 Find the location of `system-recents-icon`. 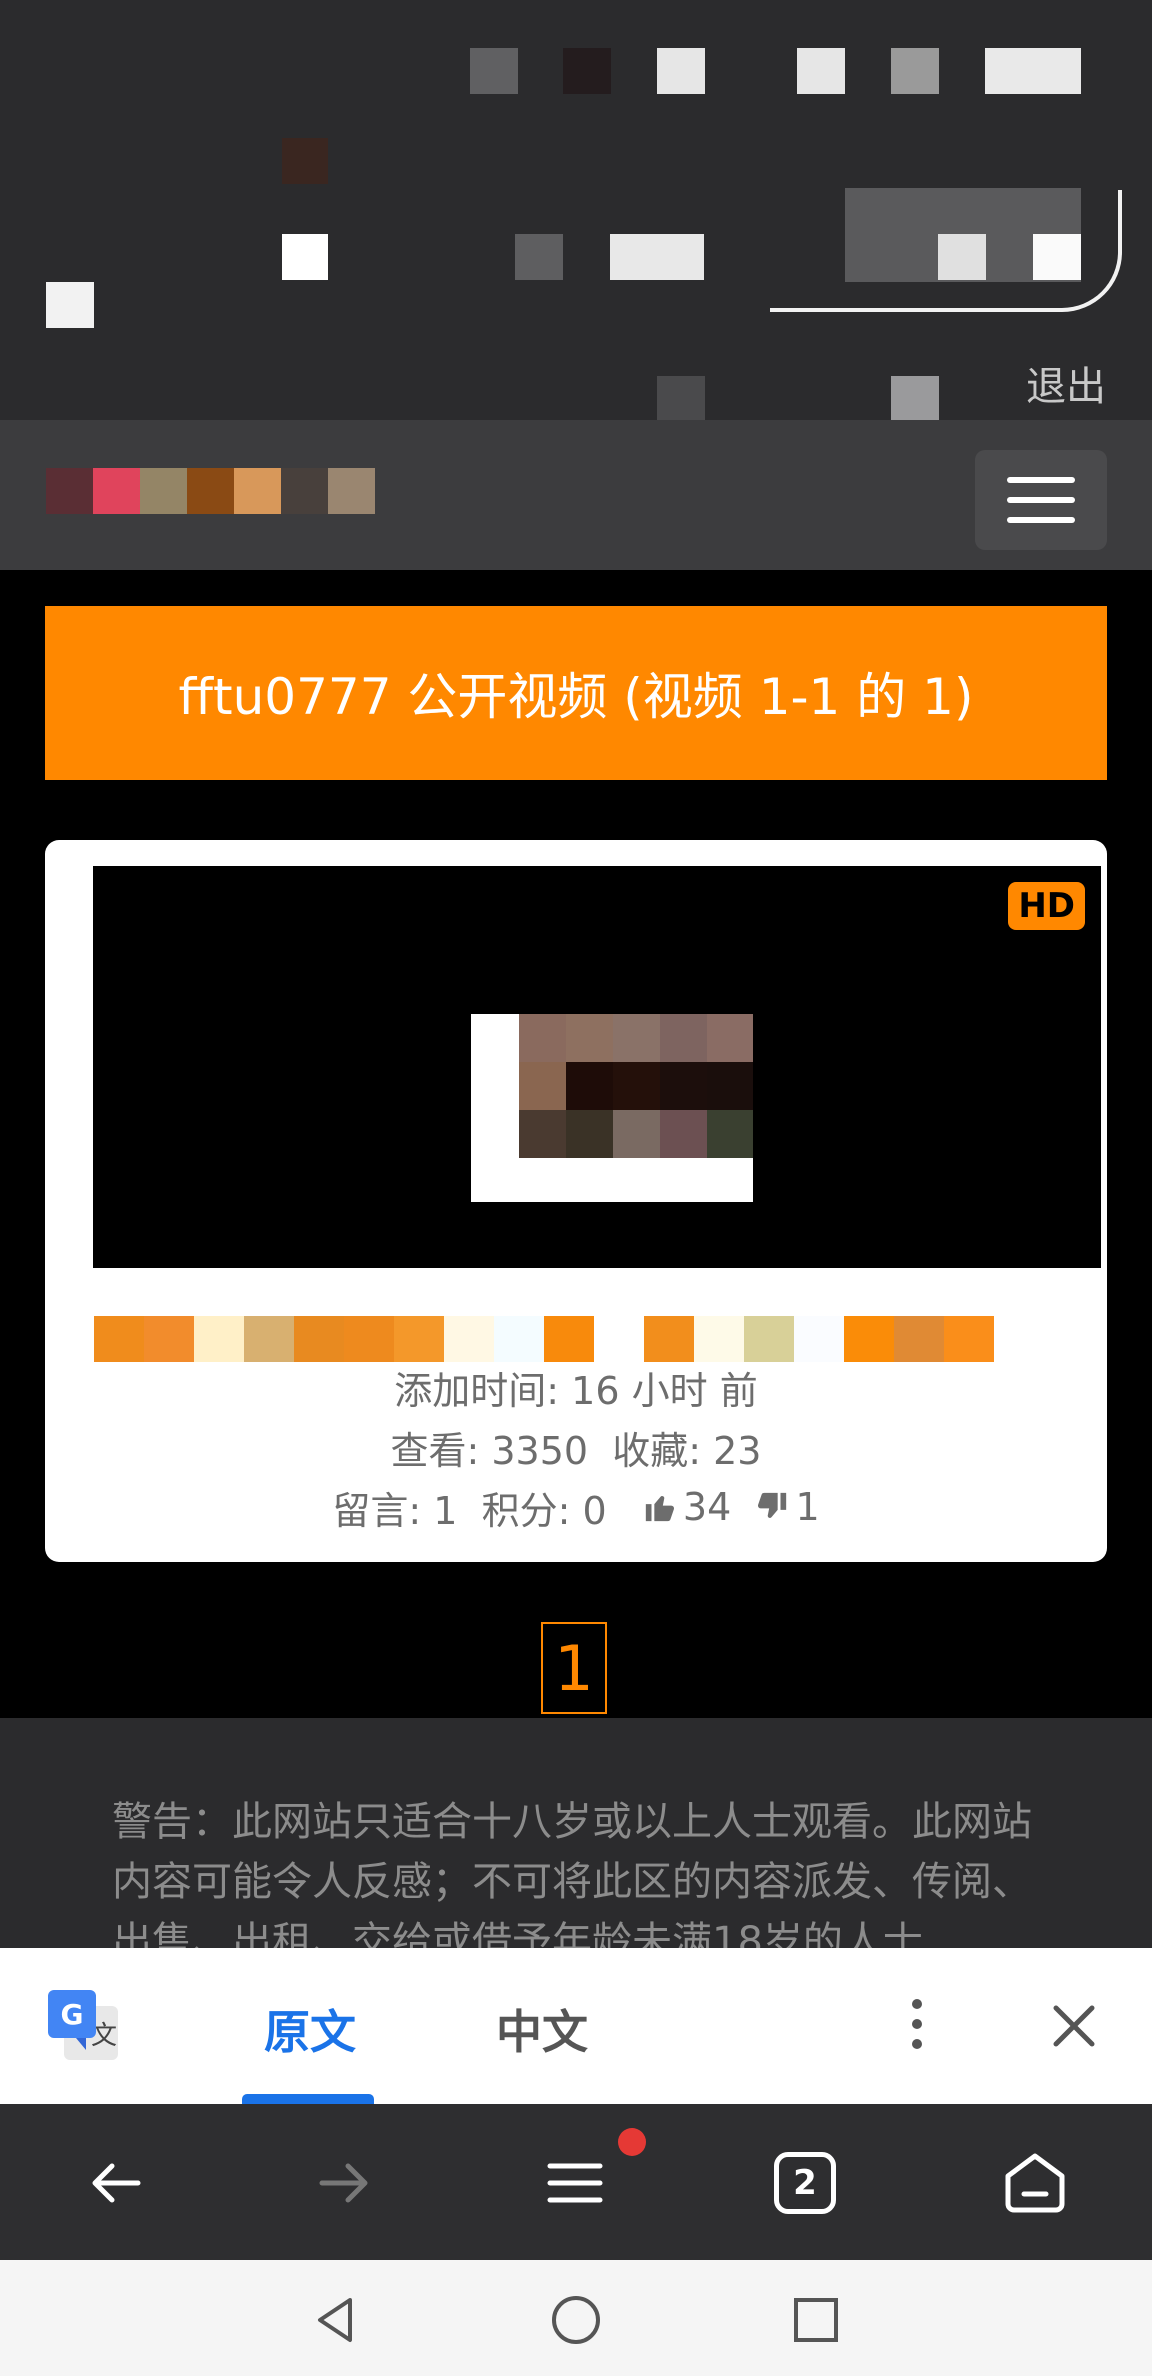

system-recents-icon is located at coordinates (816, 2320).